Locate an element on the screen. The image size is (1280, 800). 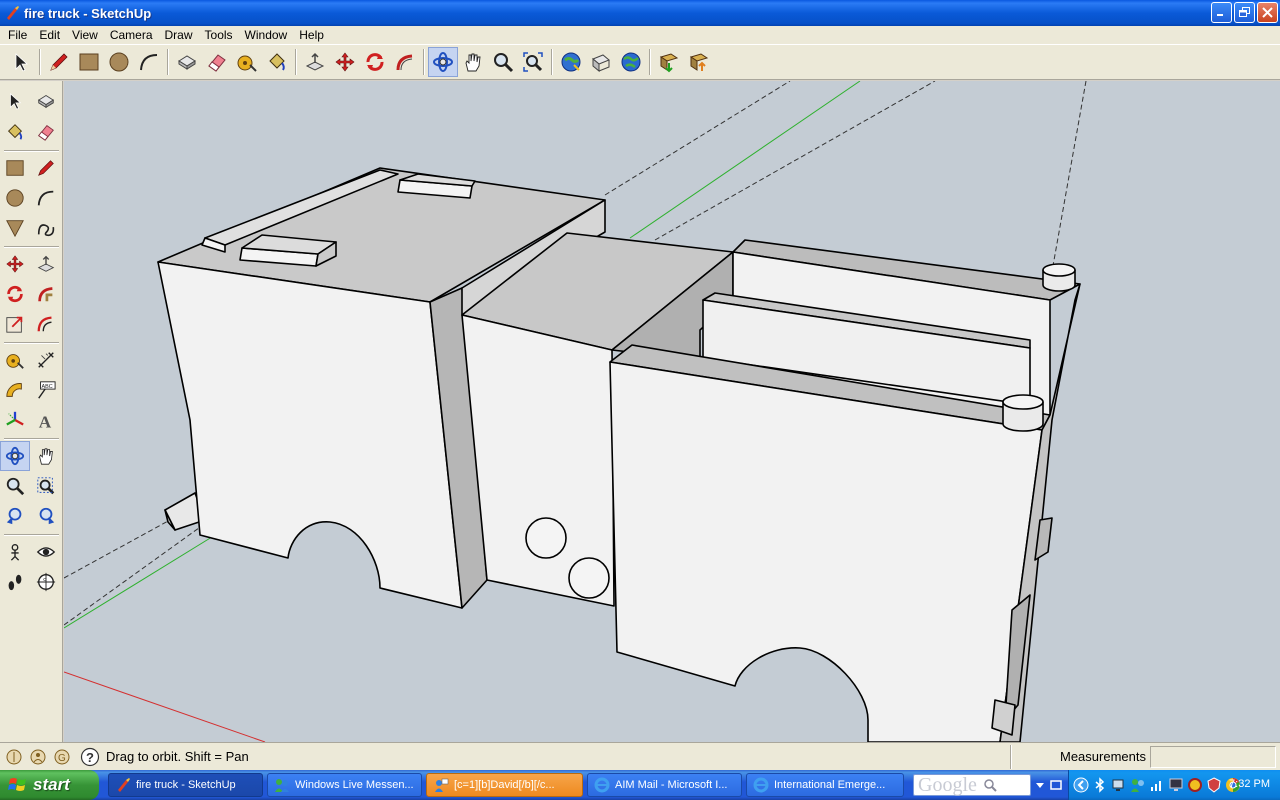
left-section-plane-button: C is located at coordinates (46, 582).